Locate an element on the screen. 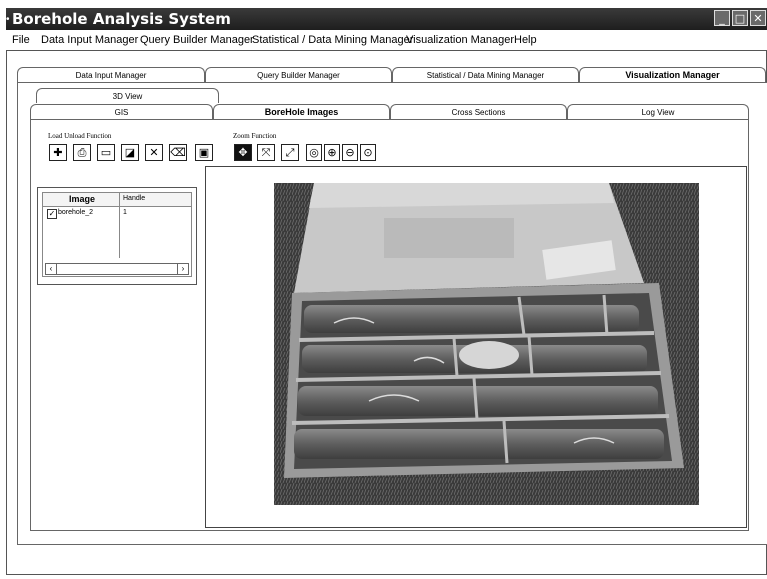 Image resolution: width=767 pixels, height=579 pixels. image-list: Image Handle ✓ borehole_2 1 ‹ › is located at coordinates (117, 236).